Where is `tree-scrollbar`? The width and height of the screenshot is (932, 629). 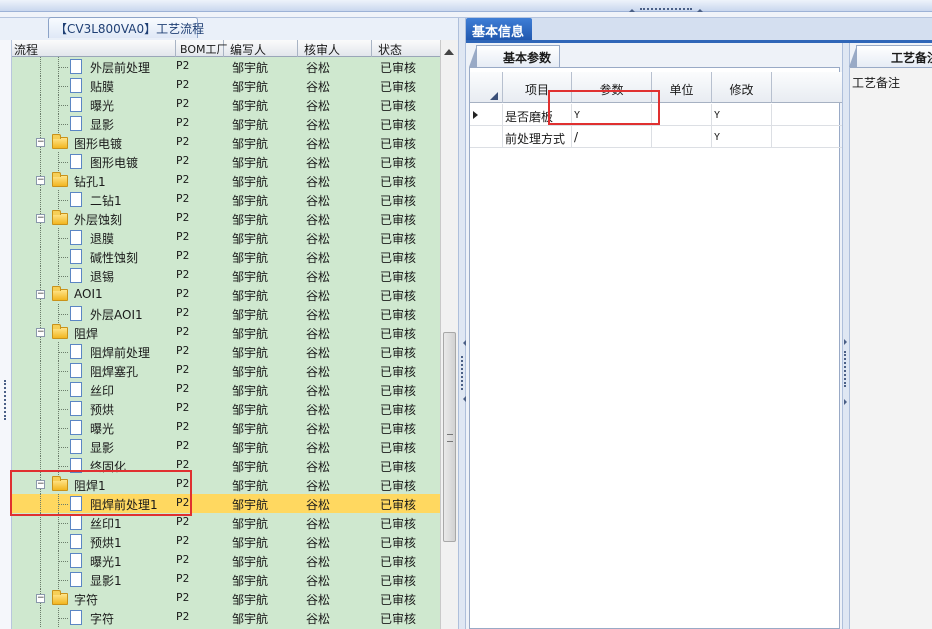 tree-scrollbar is located at coordinates (449, 334).